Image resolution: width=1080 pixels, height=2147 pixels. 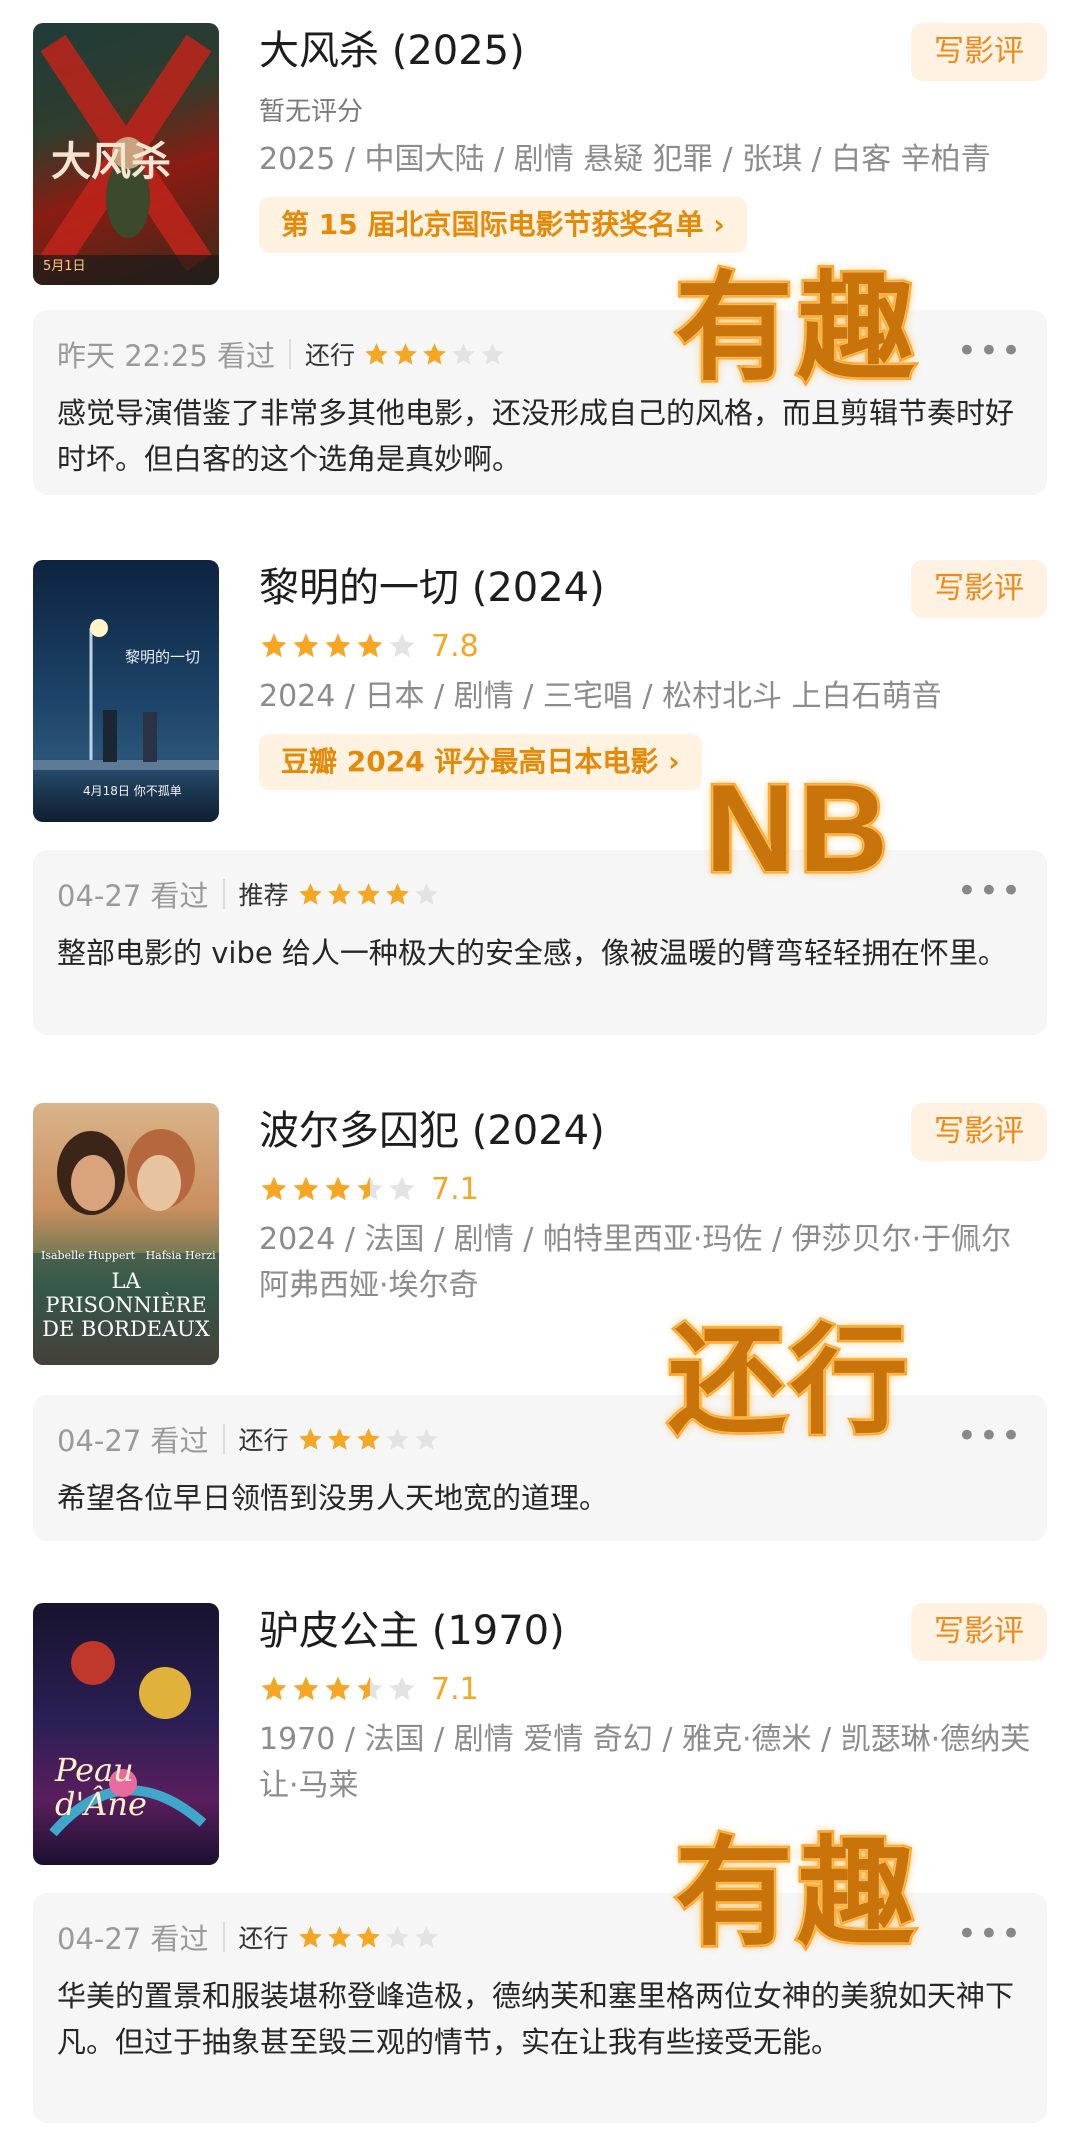 What do you see at coordinates (653, 646) in the screenshot?
I see `rating-line: 7.8` at bounding box center [653, 646].